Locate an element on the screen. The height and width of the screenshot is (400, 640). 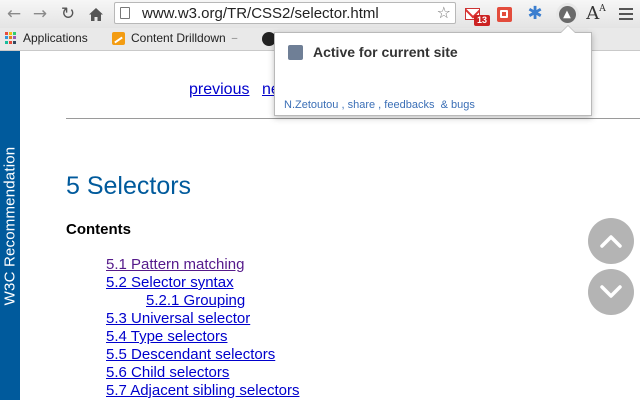
toc-link-pattern-matching: 5.1 Pattern matching is located at coordinates (175, 264).